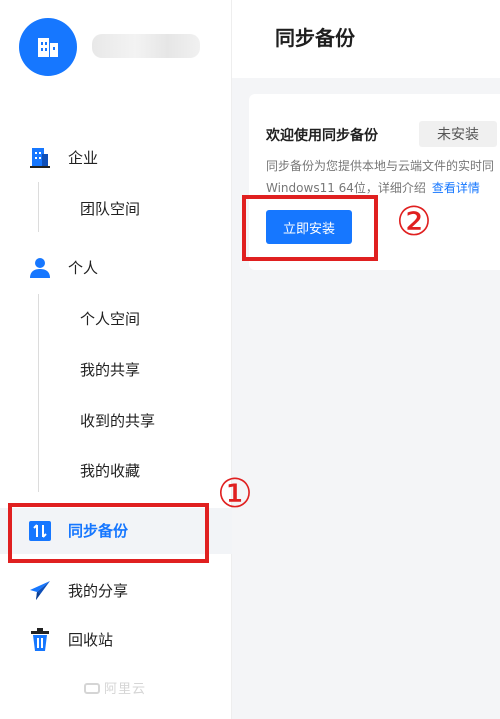 The height and width of the screenshot is (719, 500). I want to click on sidebar-item-team-space: 团队空间, so click(116, 209).